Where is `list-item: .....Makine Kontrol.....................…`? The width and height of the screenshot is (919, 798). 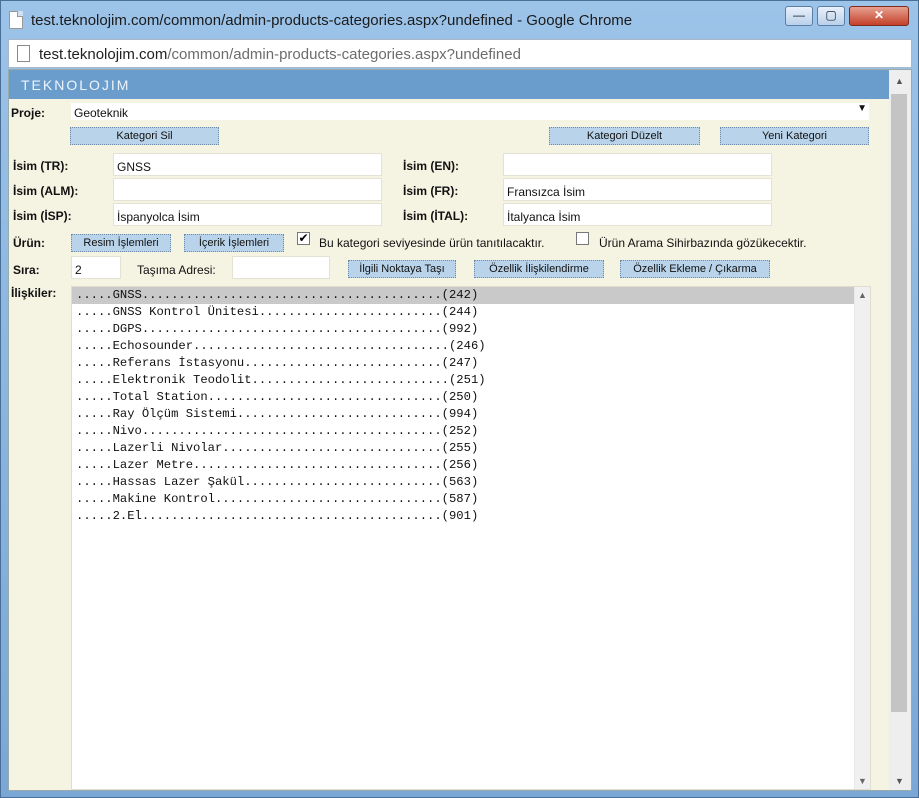
list-item: .....Makine Kontrol.....................… is located at coordinates (471, 499).